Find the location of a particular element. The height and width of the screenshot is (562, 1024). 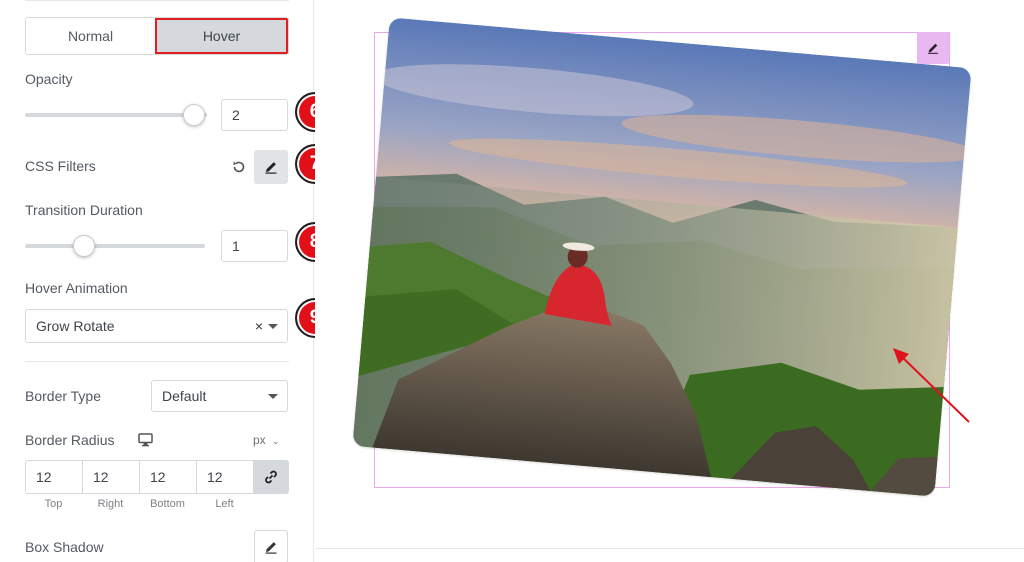

border-radius-inputs: 12 12 12 12 is located at coordinates (157, 477).